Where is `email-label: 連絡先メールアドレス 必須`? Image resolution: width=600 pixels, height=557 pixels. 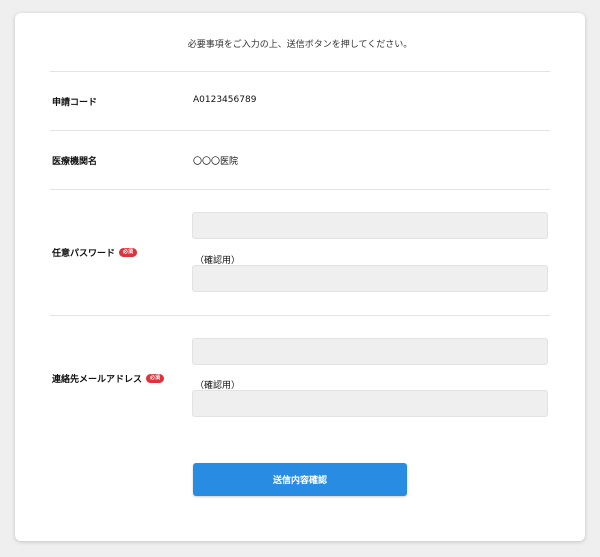
email-label: 連絡先メールアドレス 必須 is located at coordinates (108, 378).